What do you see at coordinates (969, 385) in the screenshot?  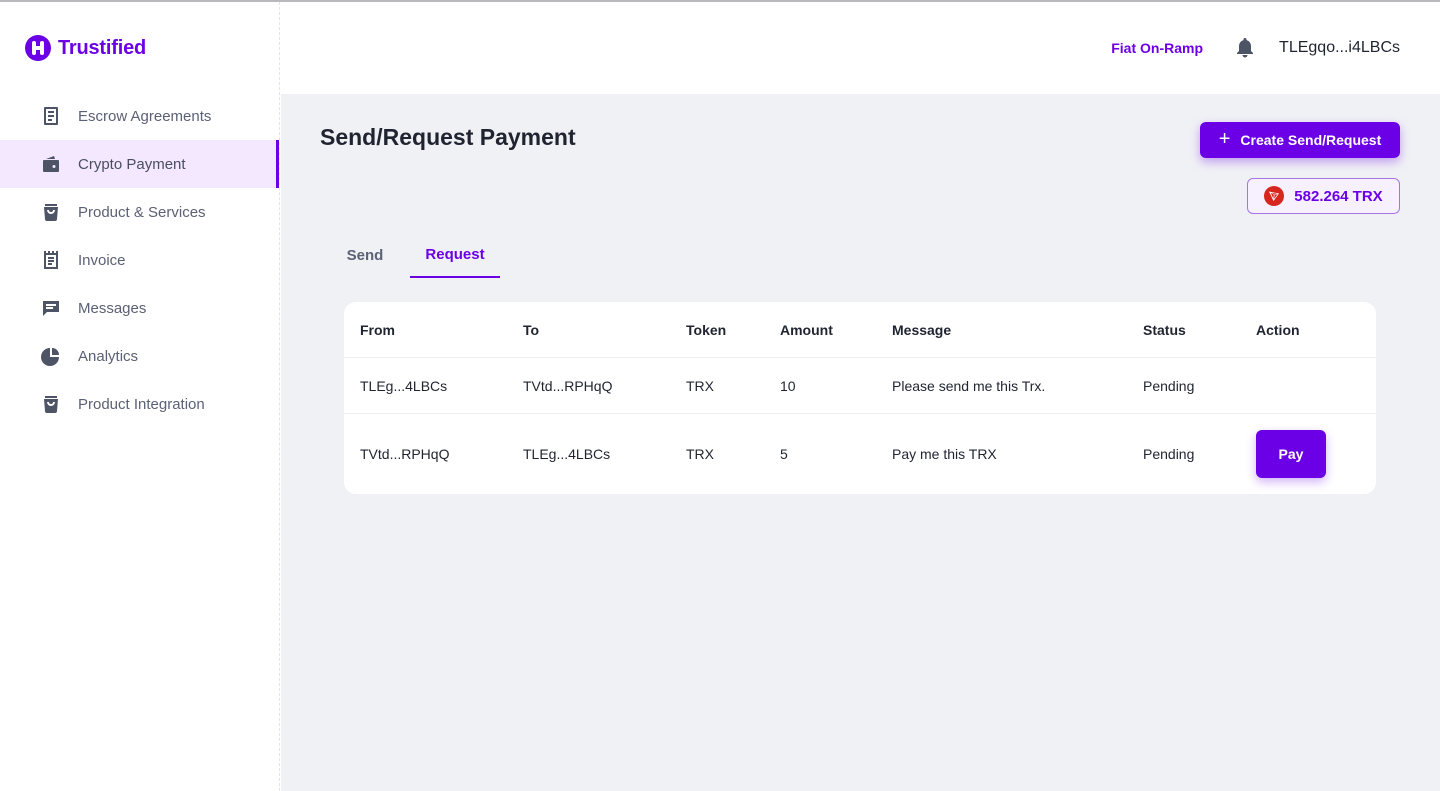 I see `cell-message: Please send me this Trx.` at bounding box center [969, 385].